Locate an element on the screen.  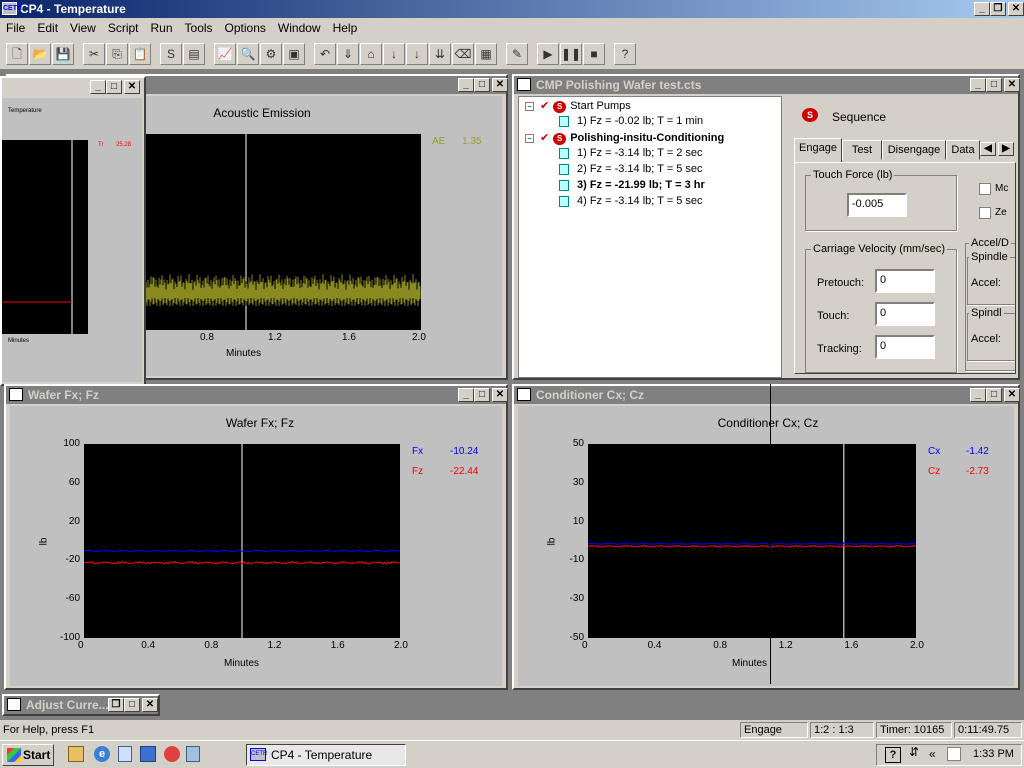
menu-run: Run is located at coordinates (162, 28).